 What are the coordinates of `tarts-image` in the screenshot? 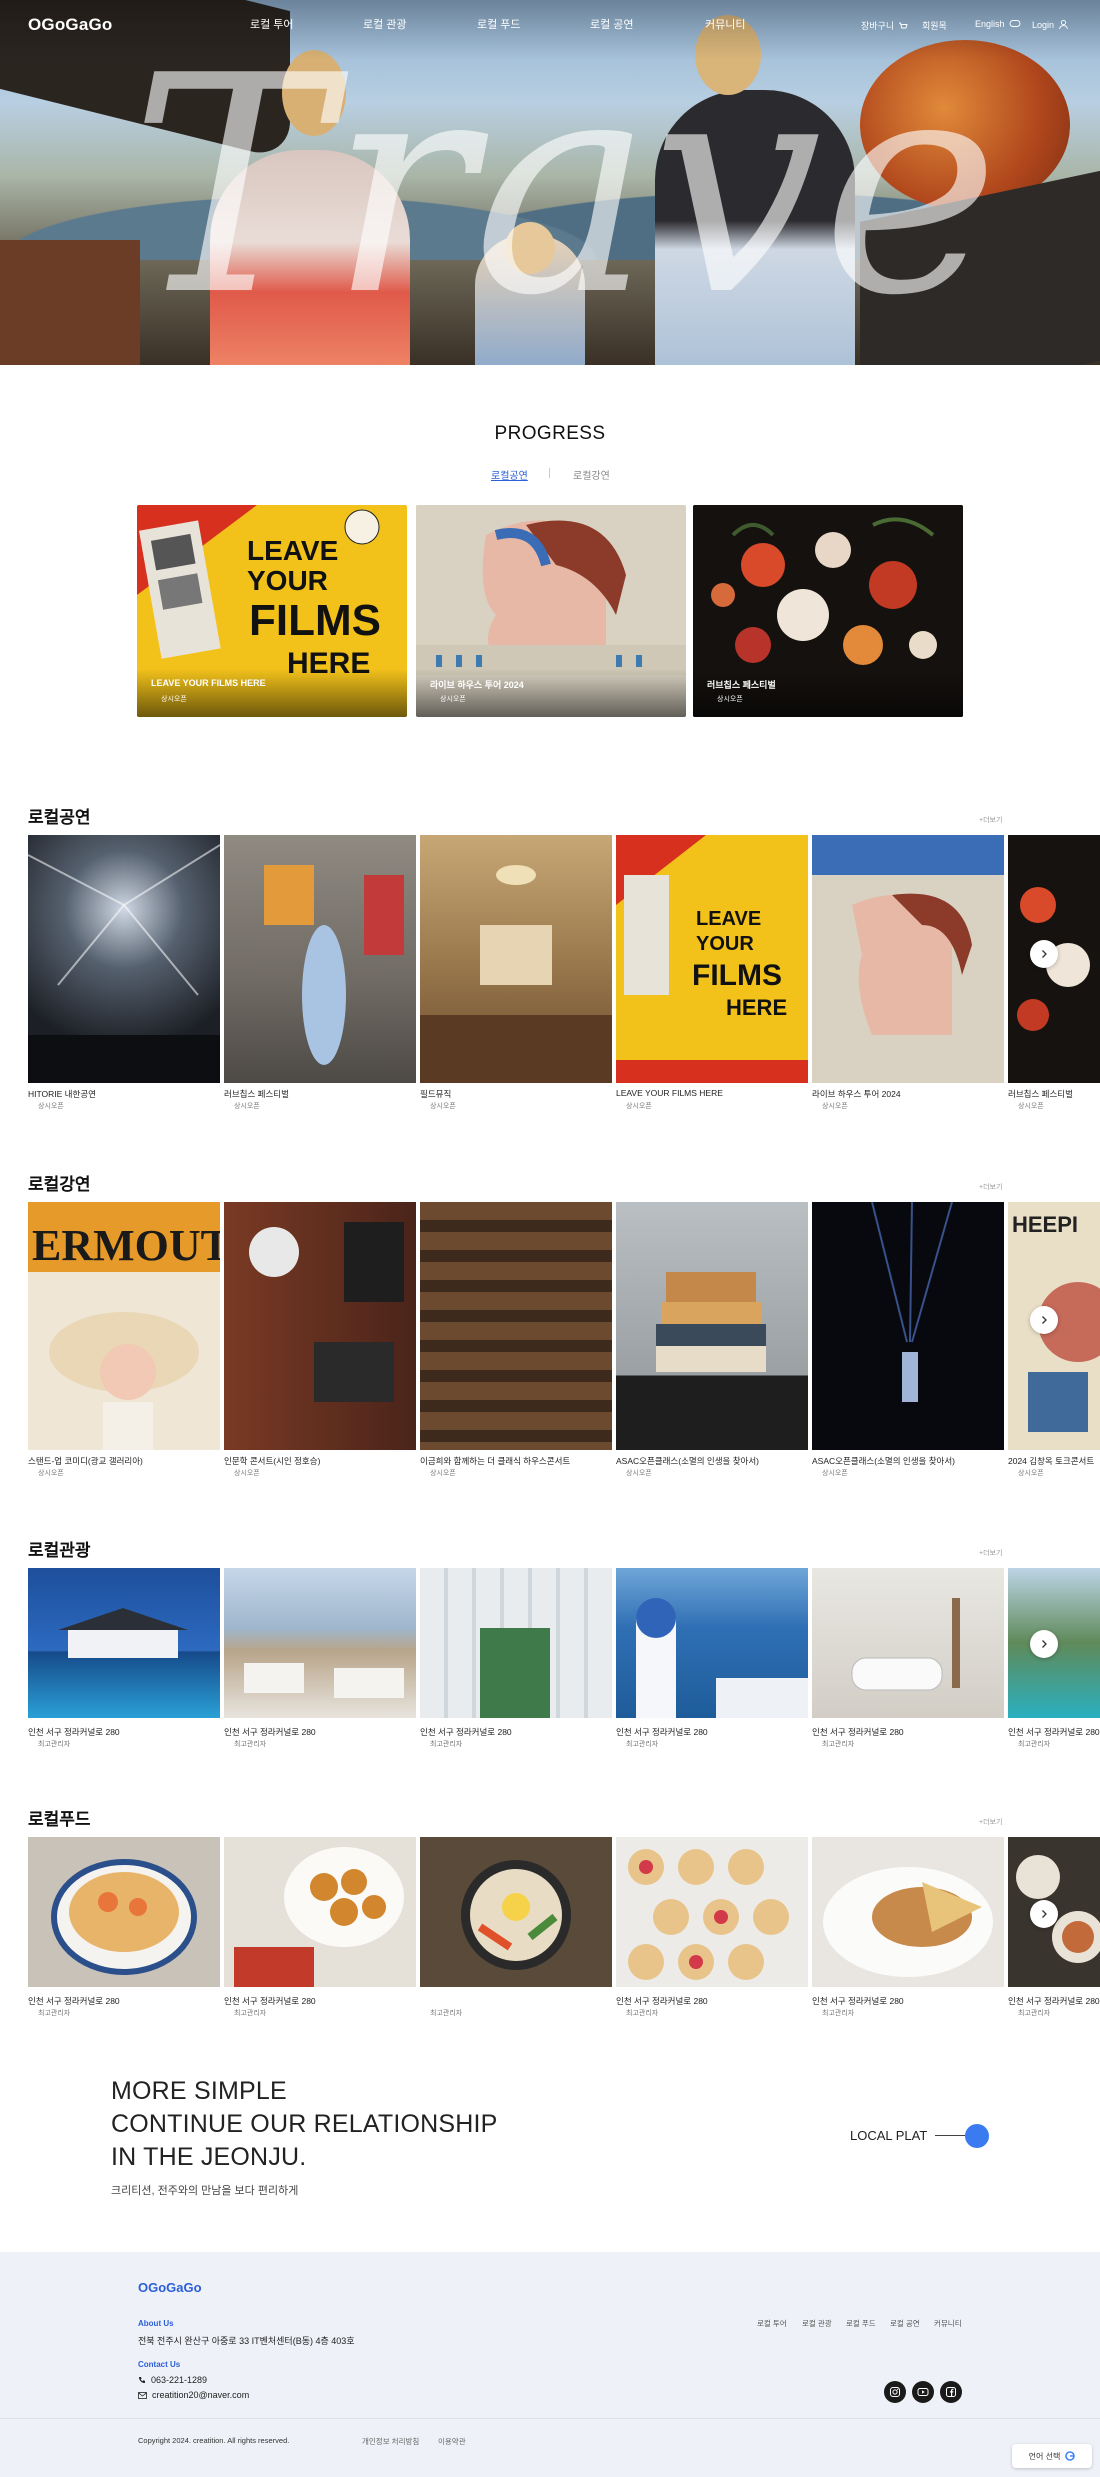 It's located at (712, 1912).